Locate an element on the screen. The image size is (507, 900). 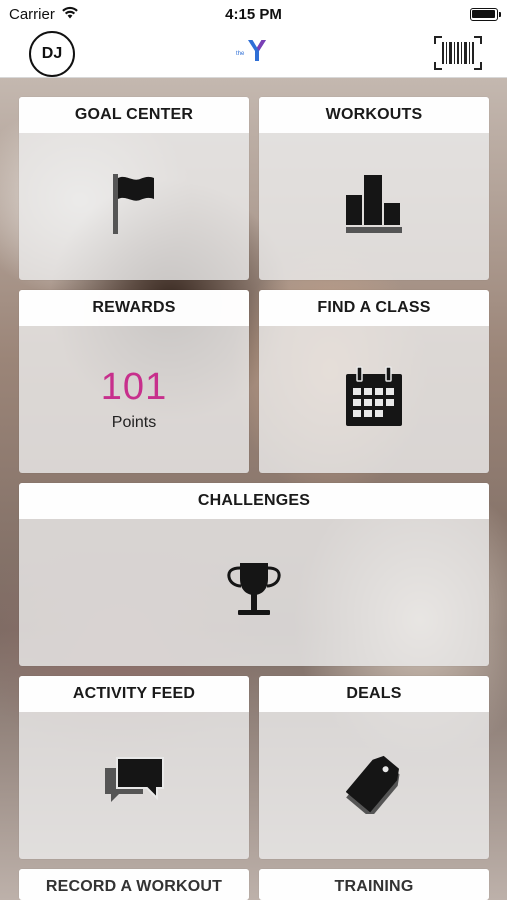
svg-text: the is located at coordinates (240, 54).